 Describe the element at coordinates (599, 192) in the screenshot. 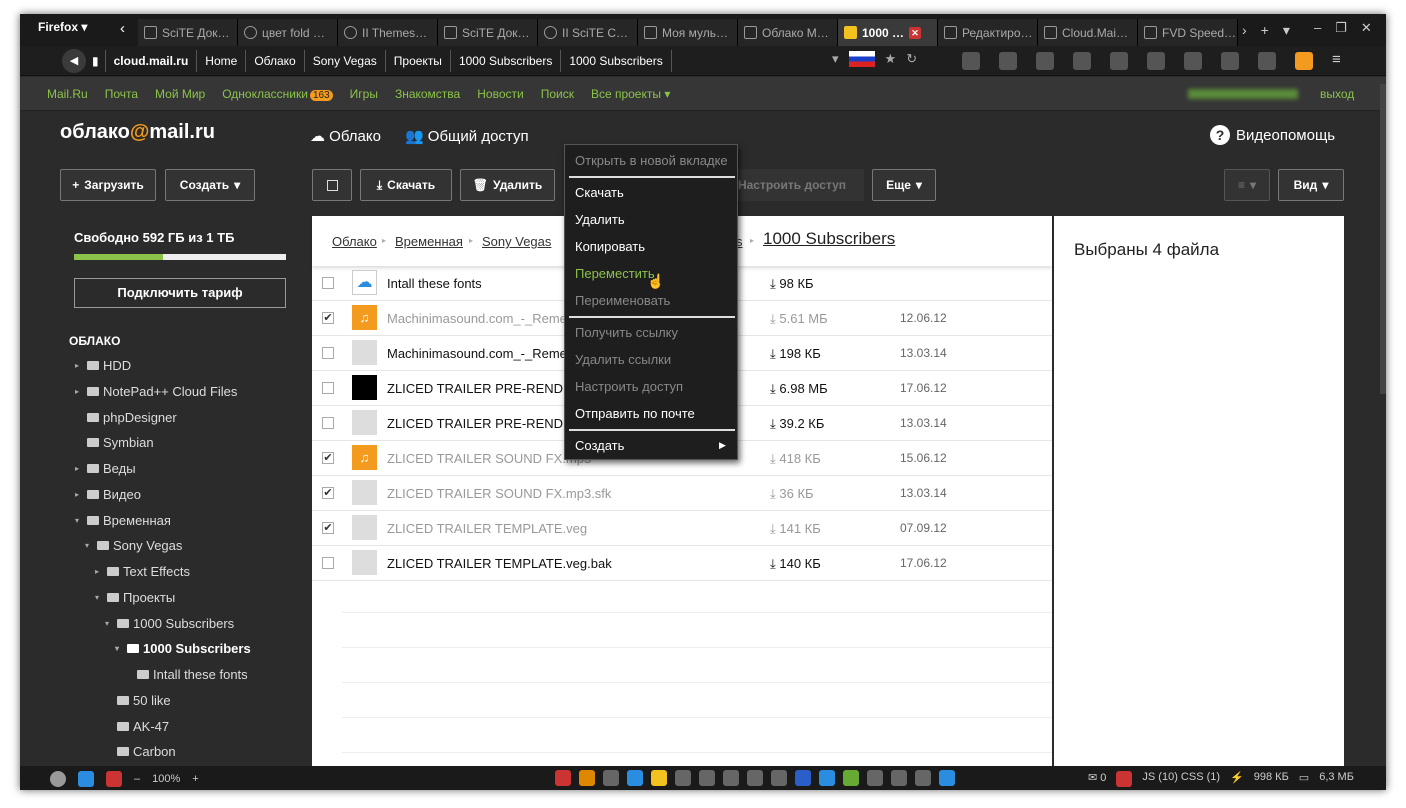

I see `menu-download: Скачать` at that location.